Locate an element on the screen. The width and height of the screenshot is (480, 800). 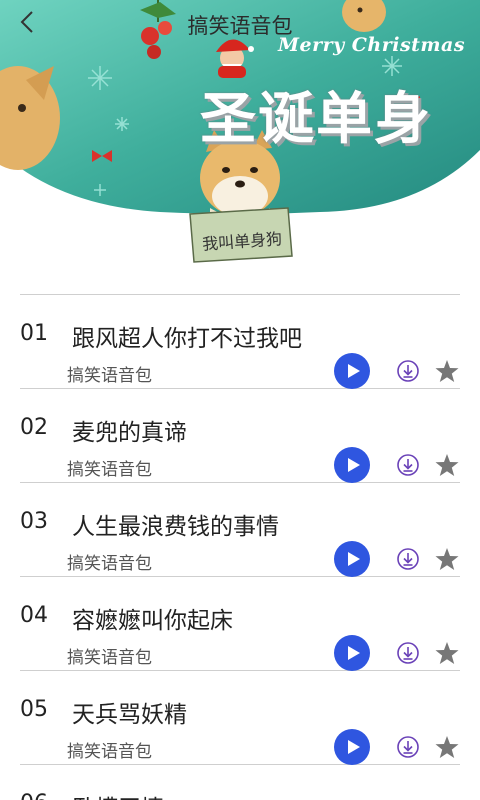
list-item: 05 天兵骂妖精 搞笑语音包 is located at coordinates (240, 718).